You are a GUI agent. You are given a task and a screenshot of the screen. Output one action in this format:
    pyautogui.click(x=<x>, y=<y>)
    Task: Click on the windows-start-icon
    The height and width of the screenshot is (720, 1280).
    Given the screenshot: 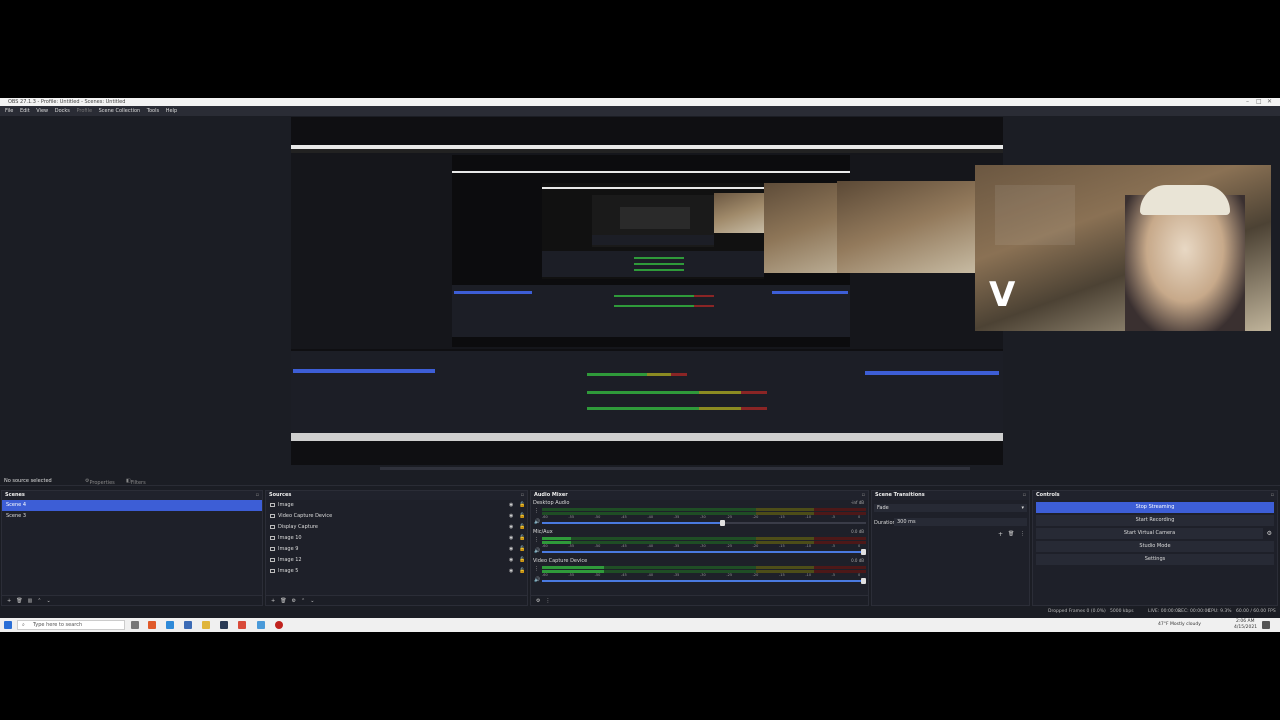 What is the action you would take?
    pyautogui.click(x=8, y=625)
    